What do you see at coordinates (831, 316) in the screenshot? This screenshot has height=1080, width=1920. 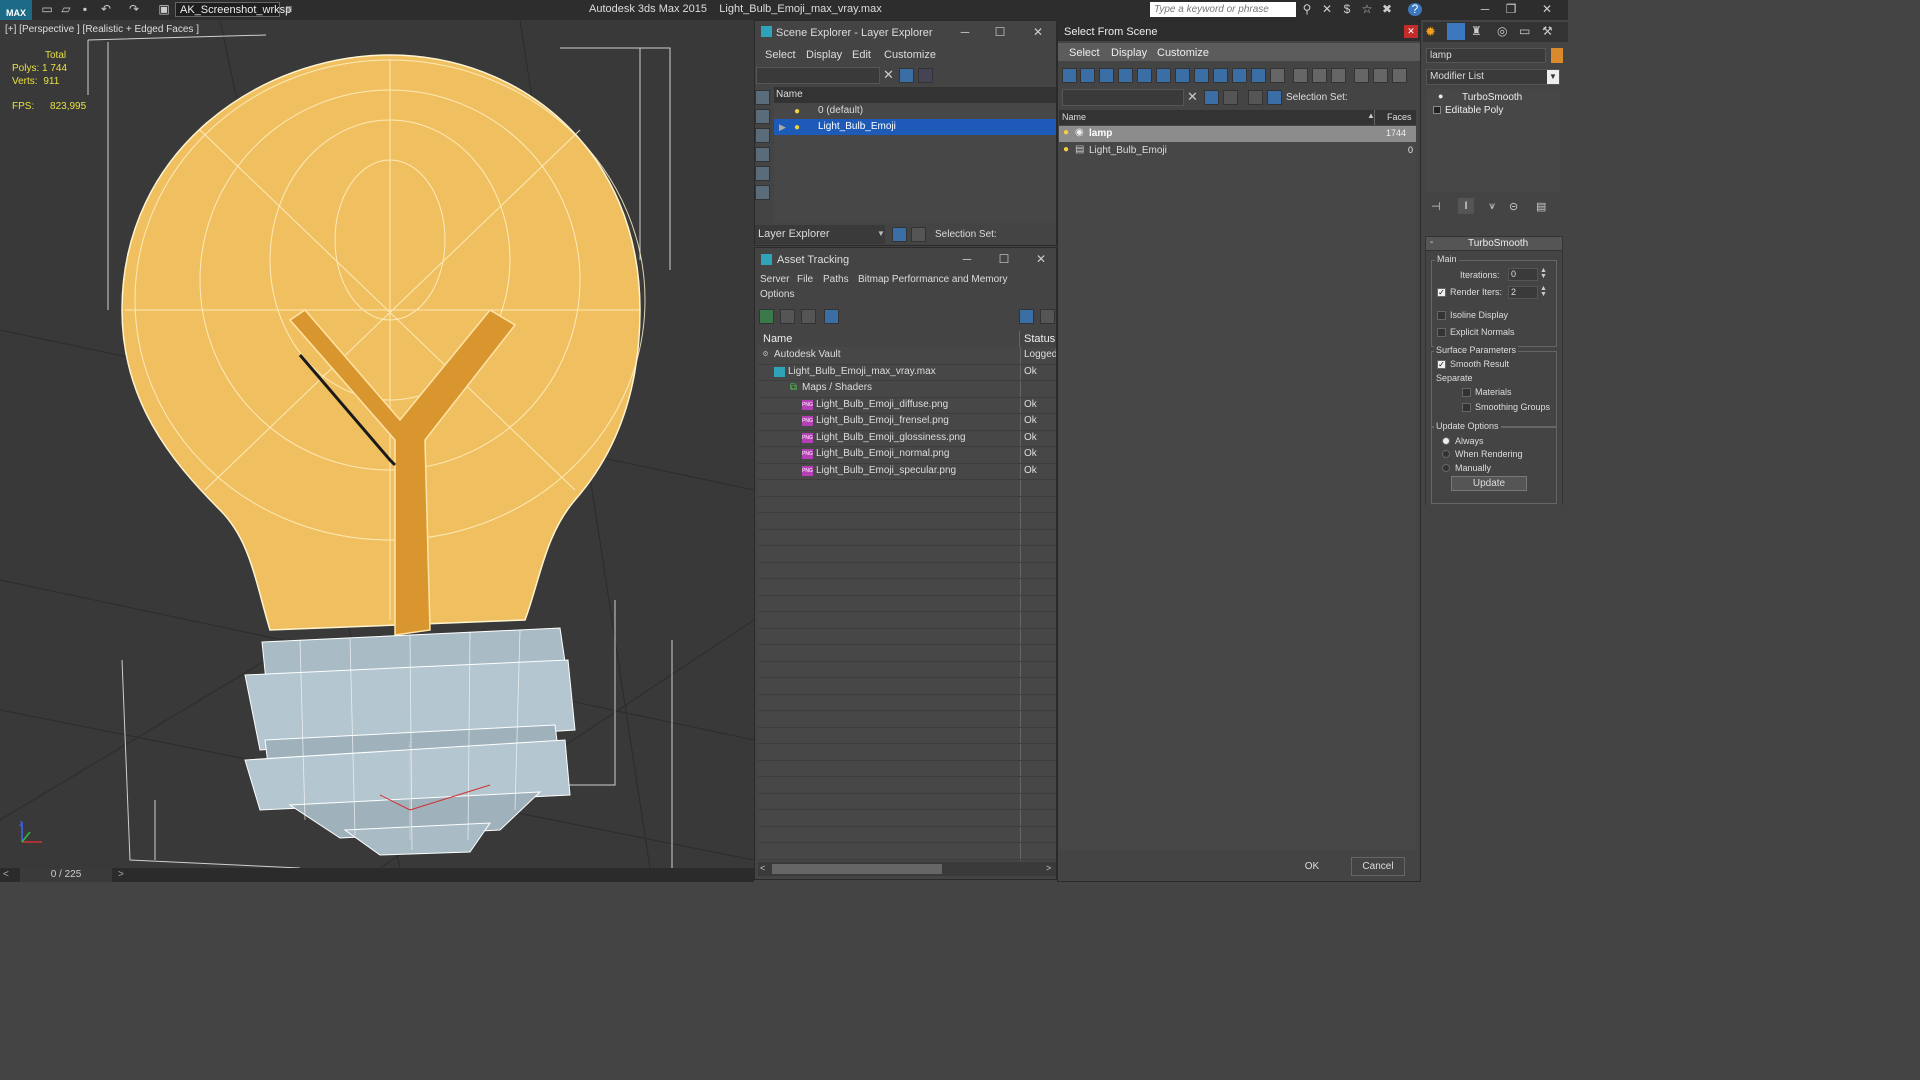 I see `table-view-icon` at bounding box center [831, 316].